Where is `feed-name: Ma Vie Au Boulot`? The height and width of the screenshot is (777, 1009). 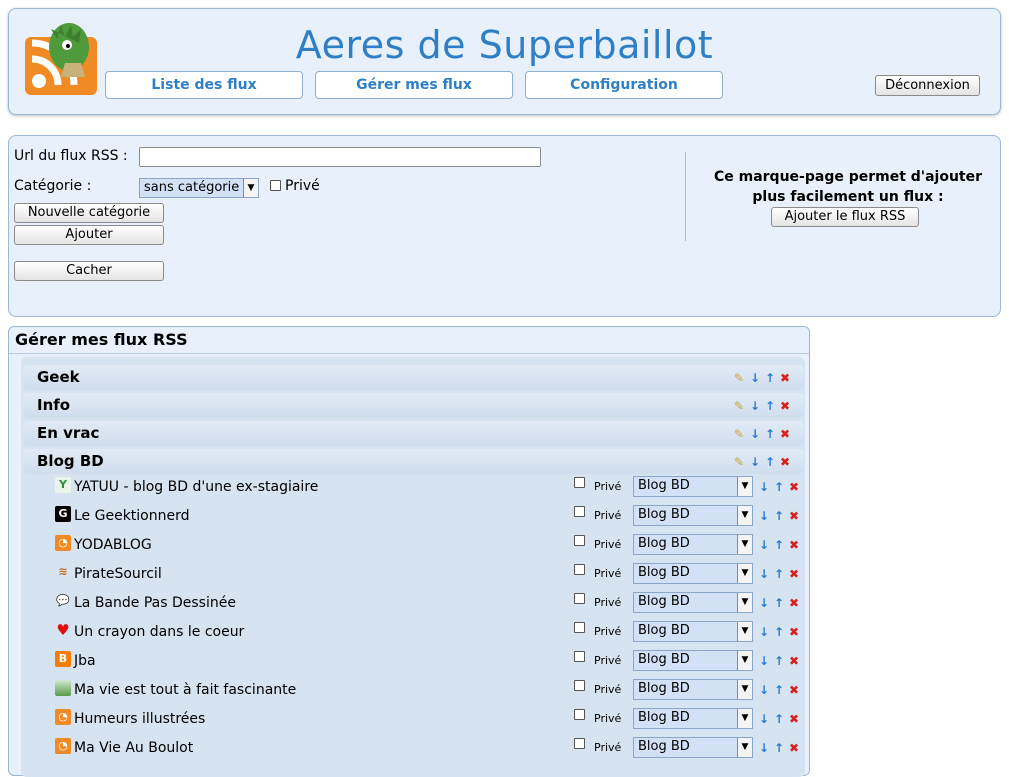 feed-name: Ma Vie Au Boulot is located at coordinates (133, 748).